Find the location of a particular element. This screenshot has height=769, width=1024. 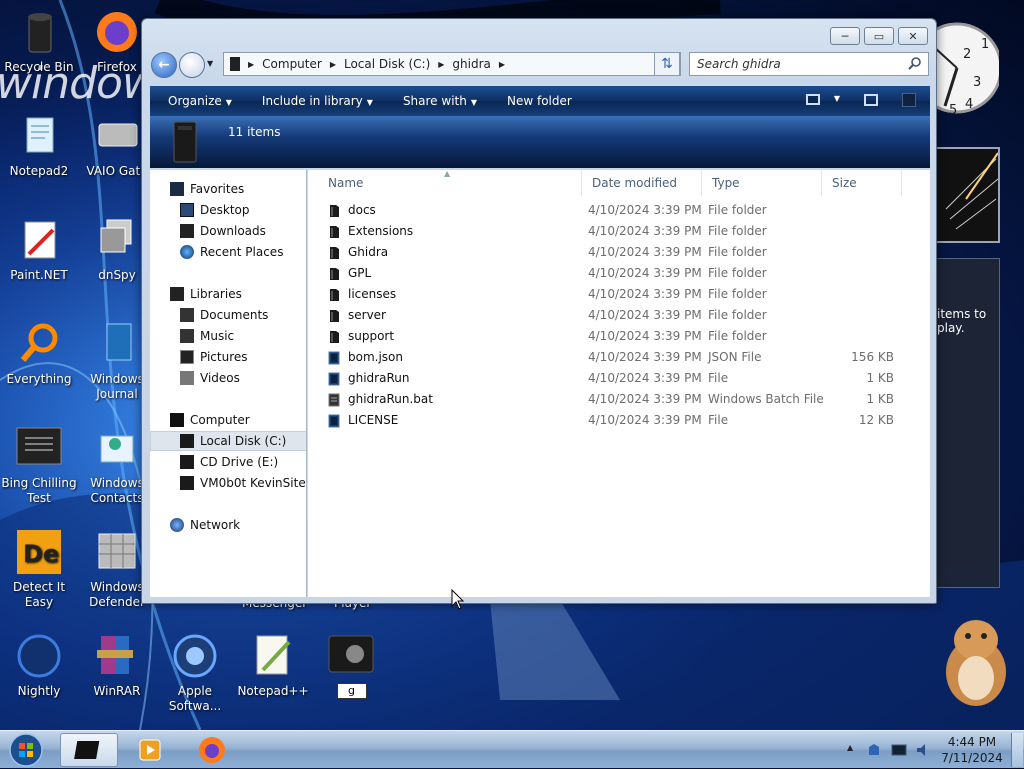

forward-button is located at coordinates (192, 65).